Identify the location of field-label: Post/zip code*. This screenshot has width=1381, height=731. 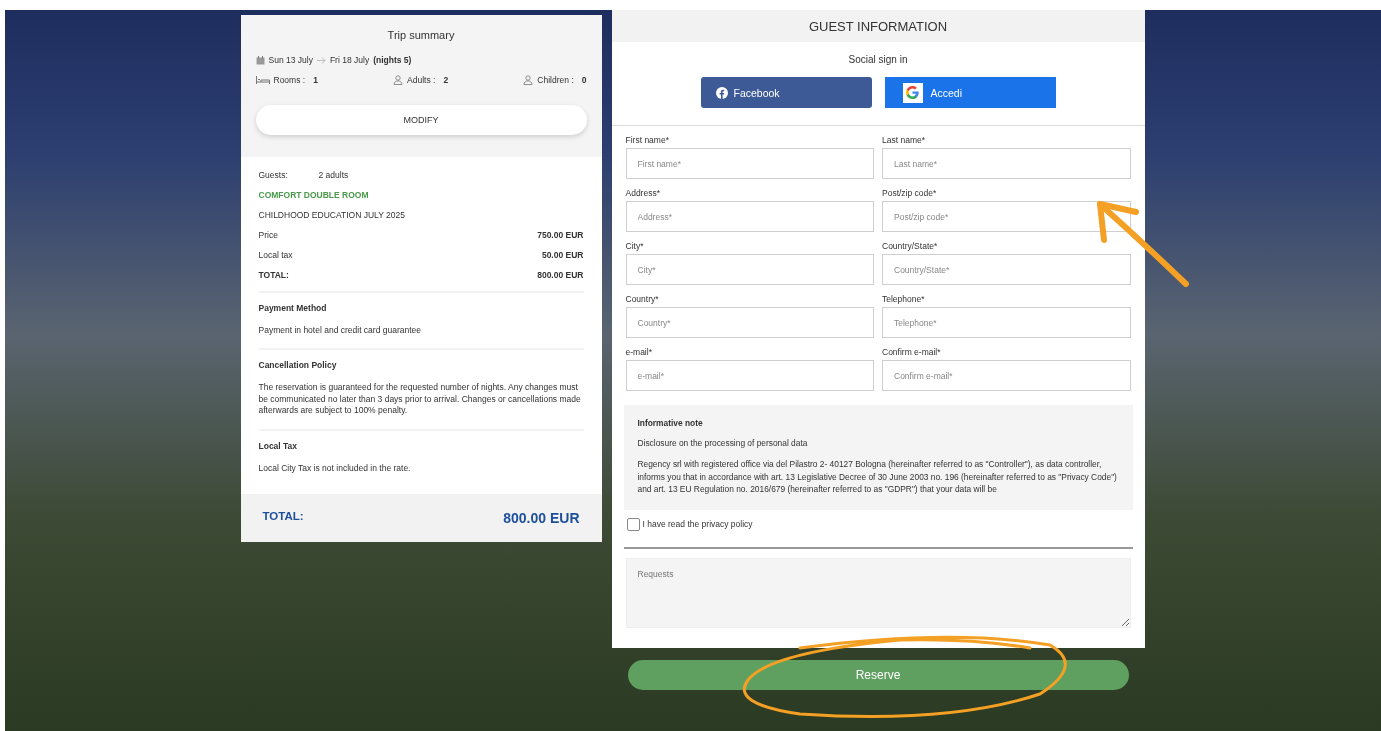
(910, 193).